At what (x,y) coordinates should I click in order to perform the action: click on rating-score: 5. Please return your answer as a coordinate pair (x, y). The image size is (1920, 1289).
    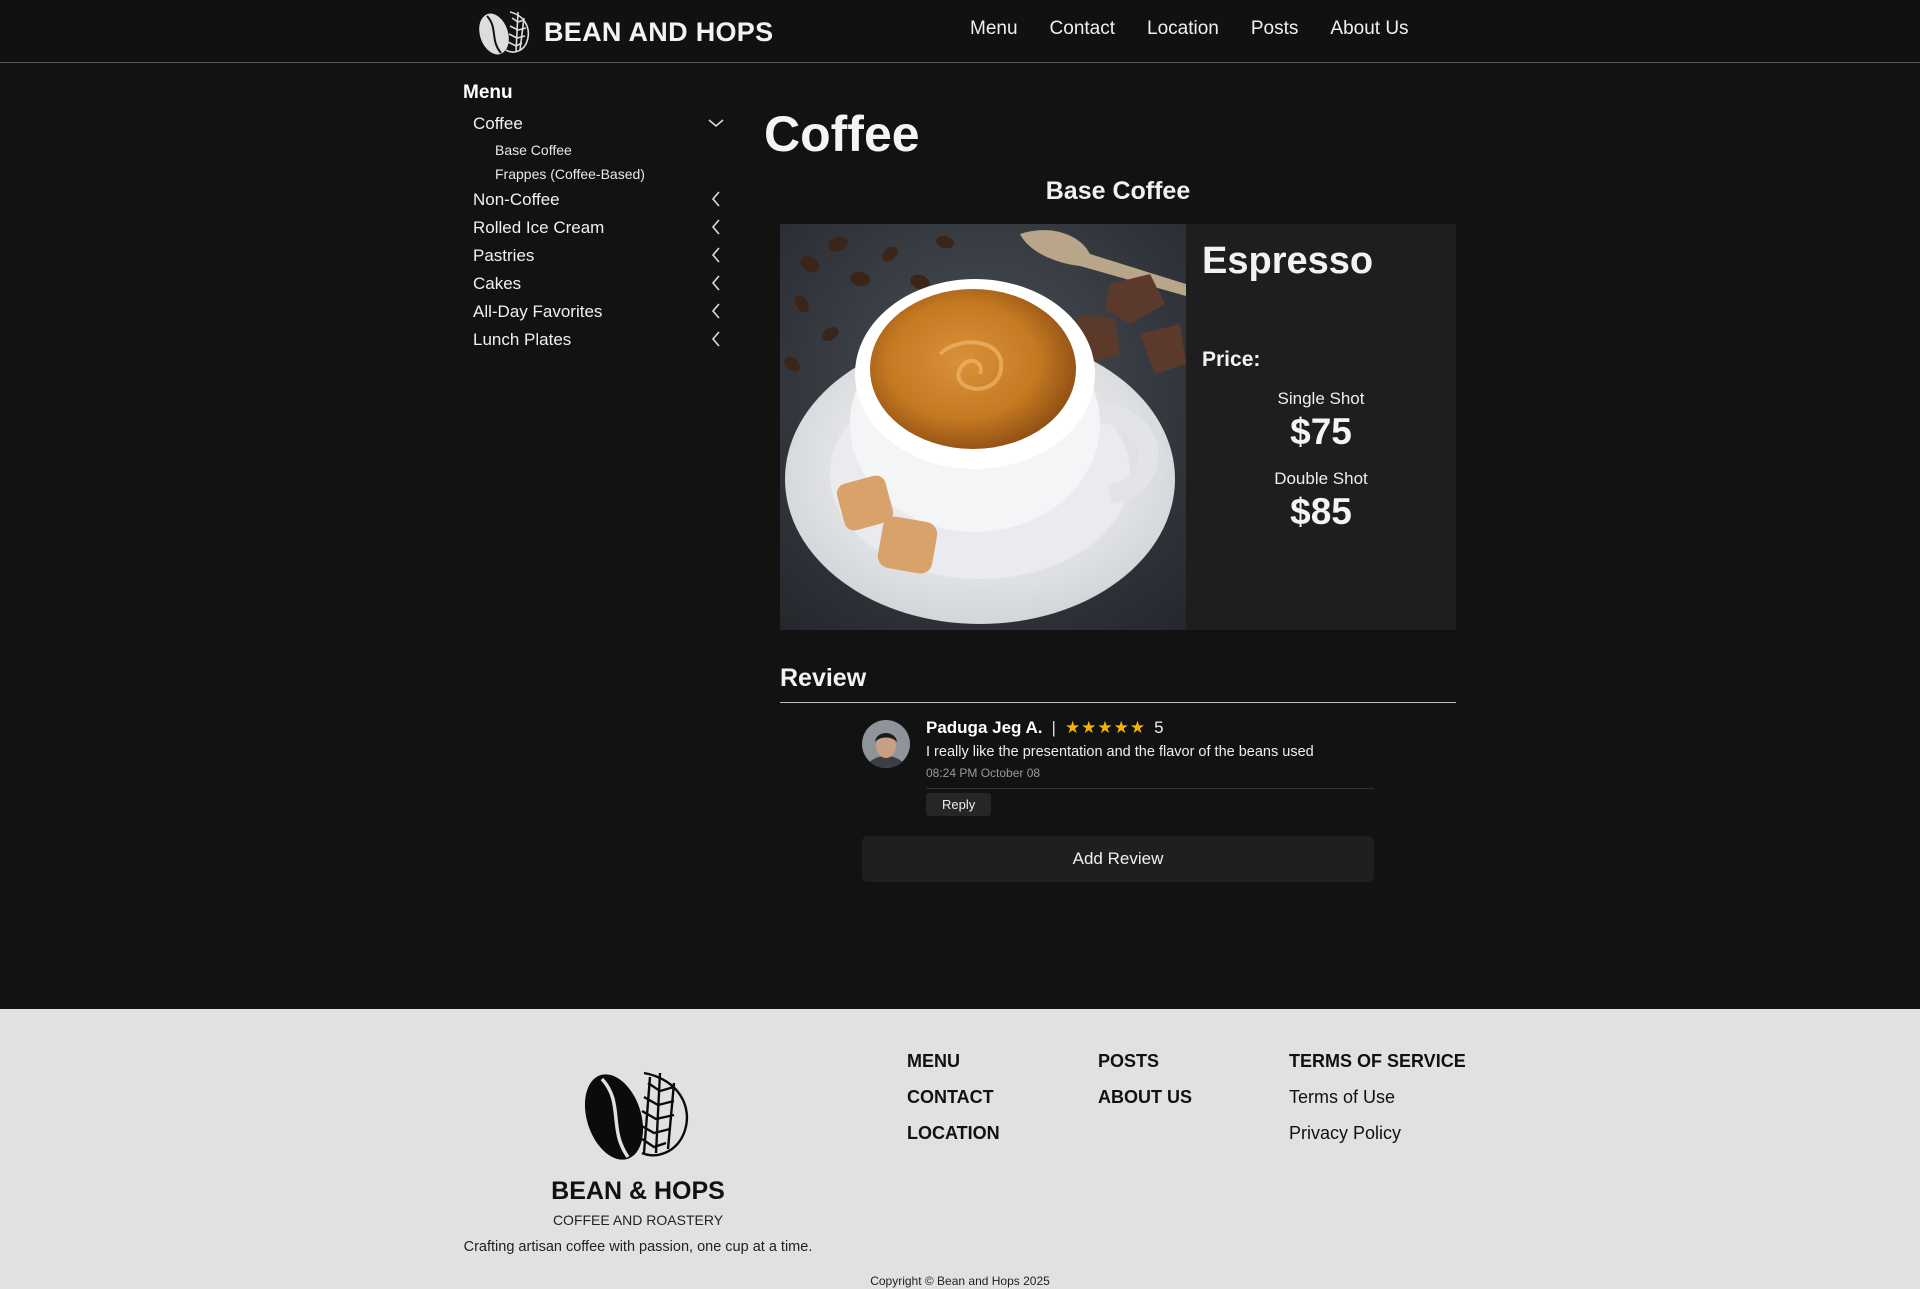
    Looking at the image, I should click on (1159, 727).